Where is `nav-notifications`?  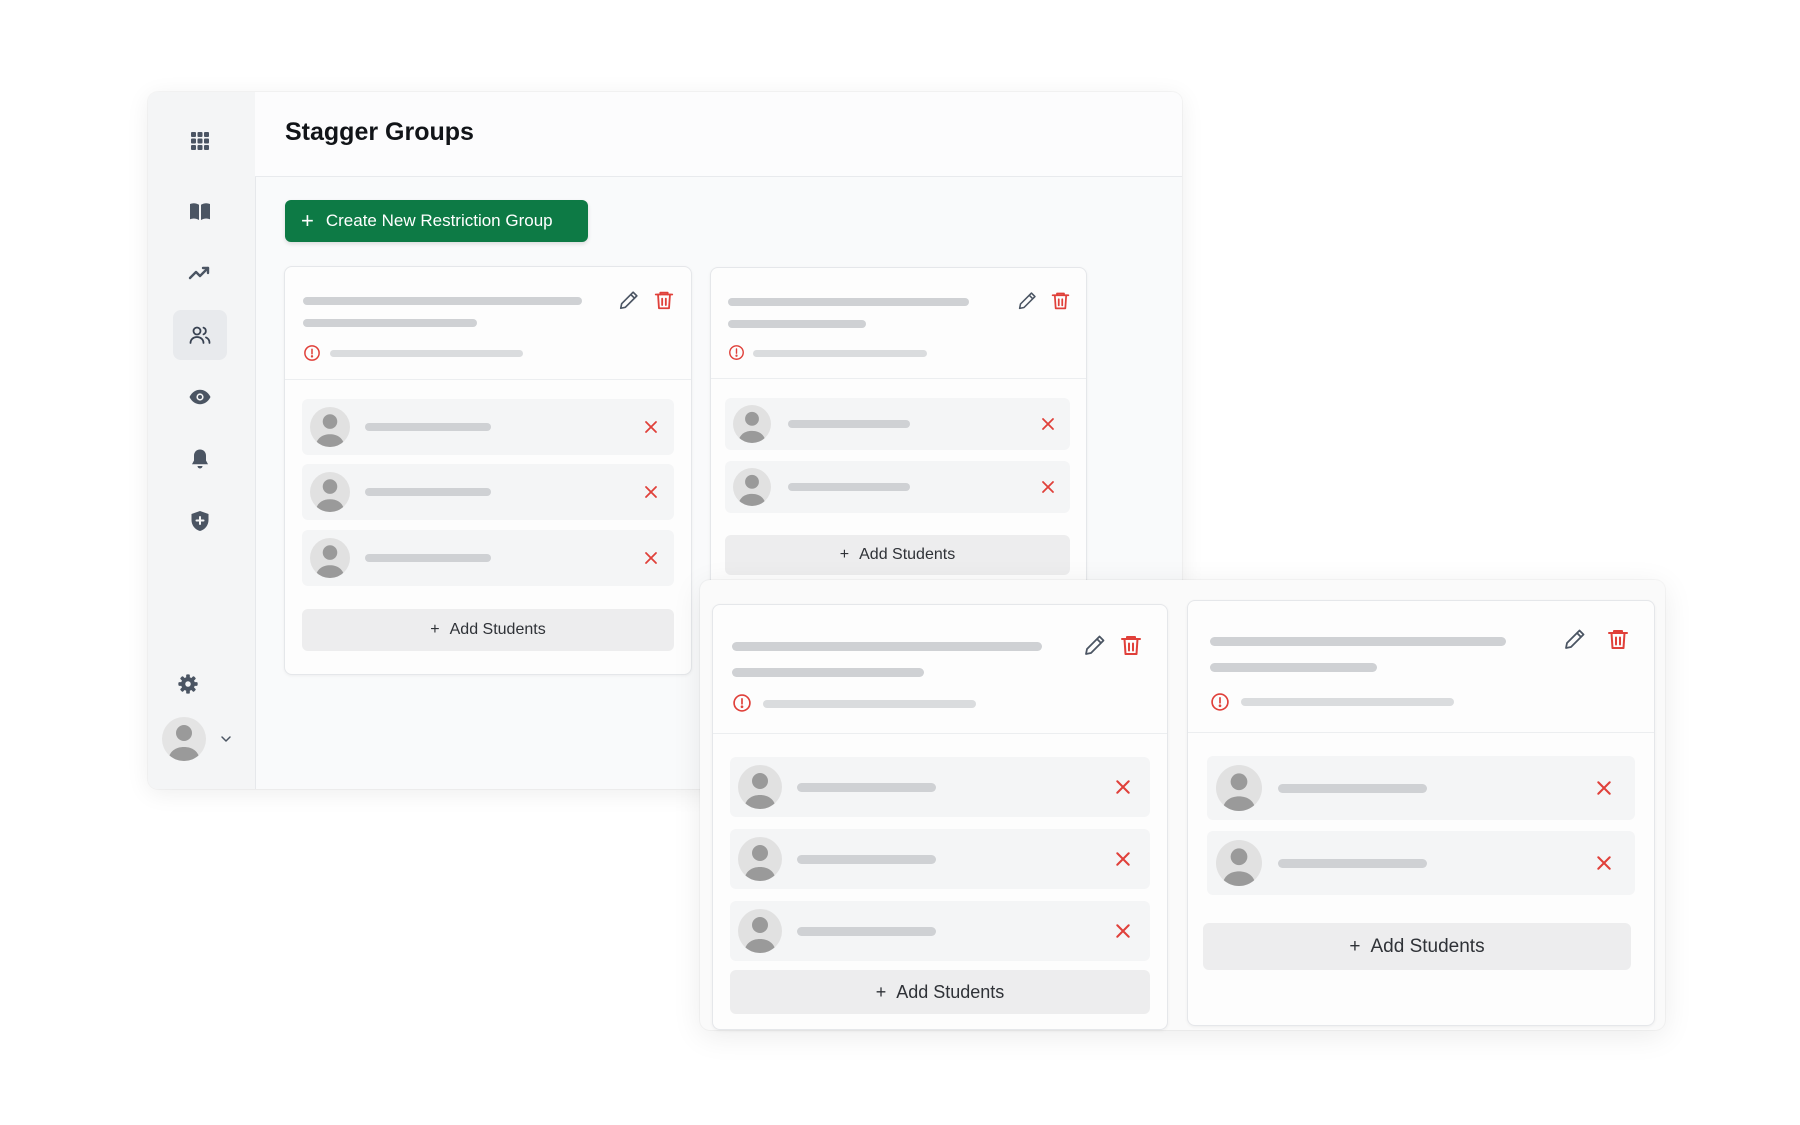 nav-notifications is located at coordinates (200, 459).